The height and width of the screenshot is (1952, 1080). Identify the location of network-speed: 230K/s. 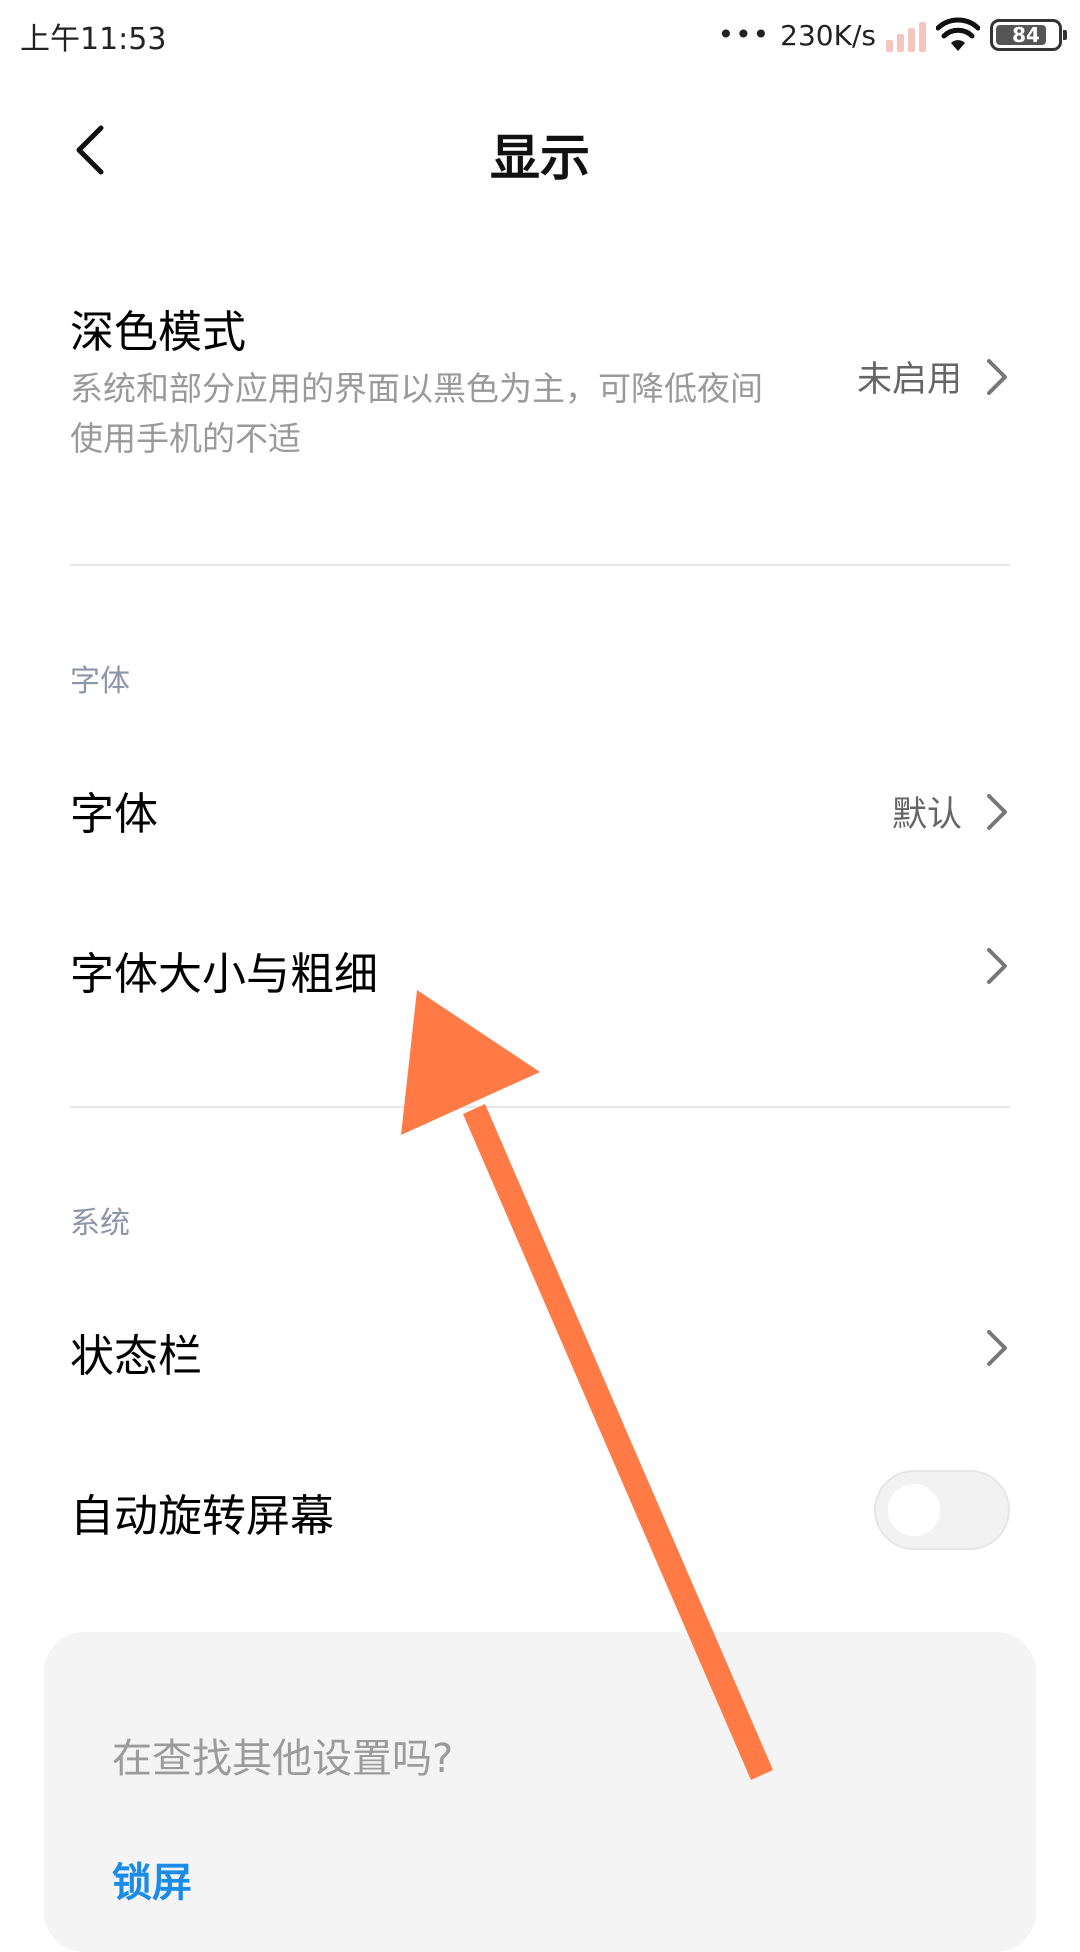
(828, 35).